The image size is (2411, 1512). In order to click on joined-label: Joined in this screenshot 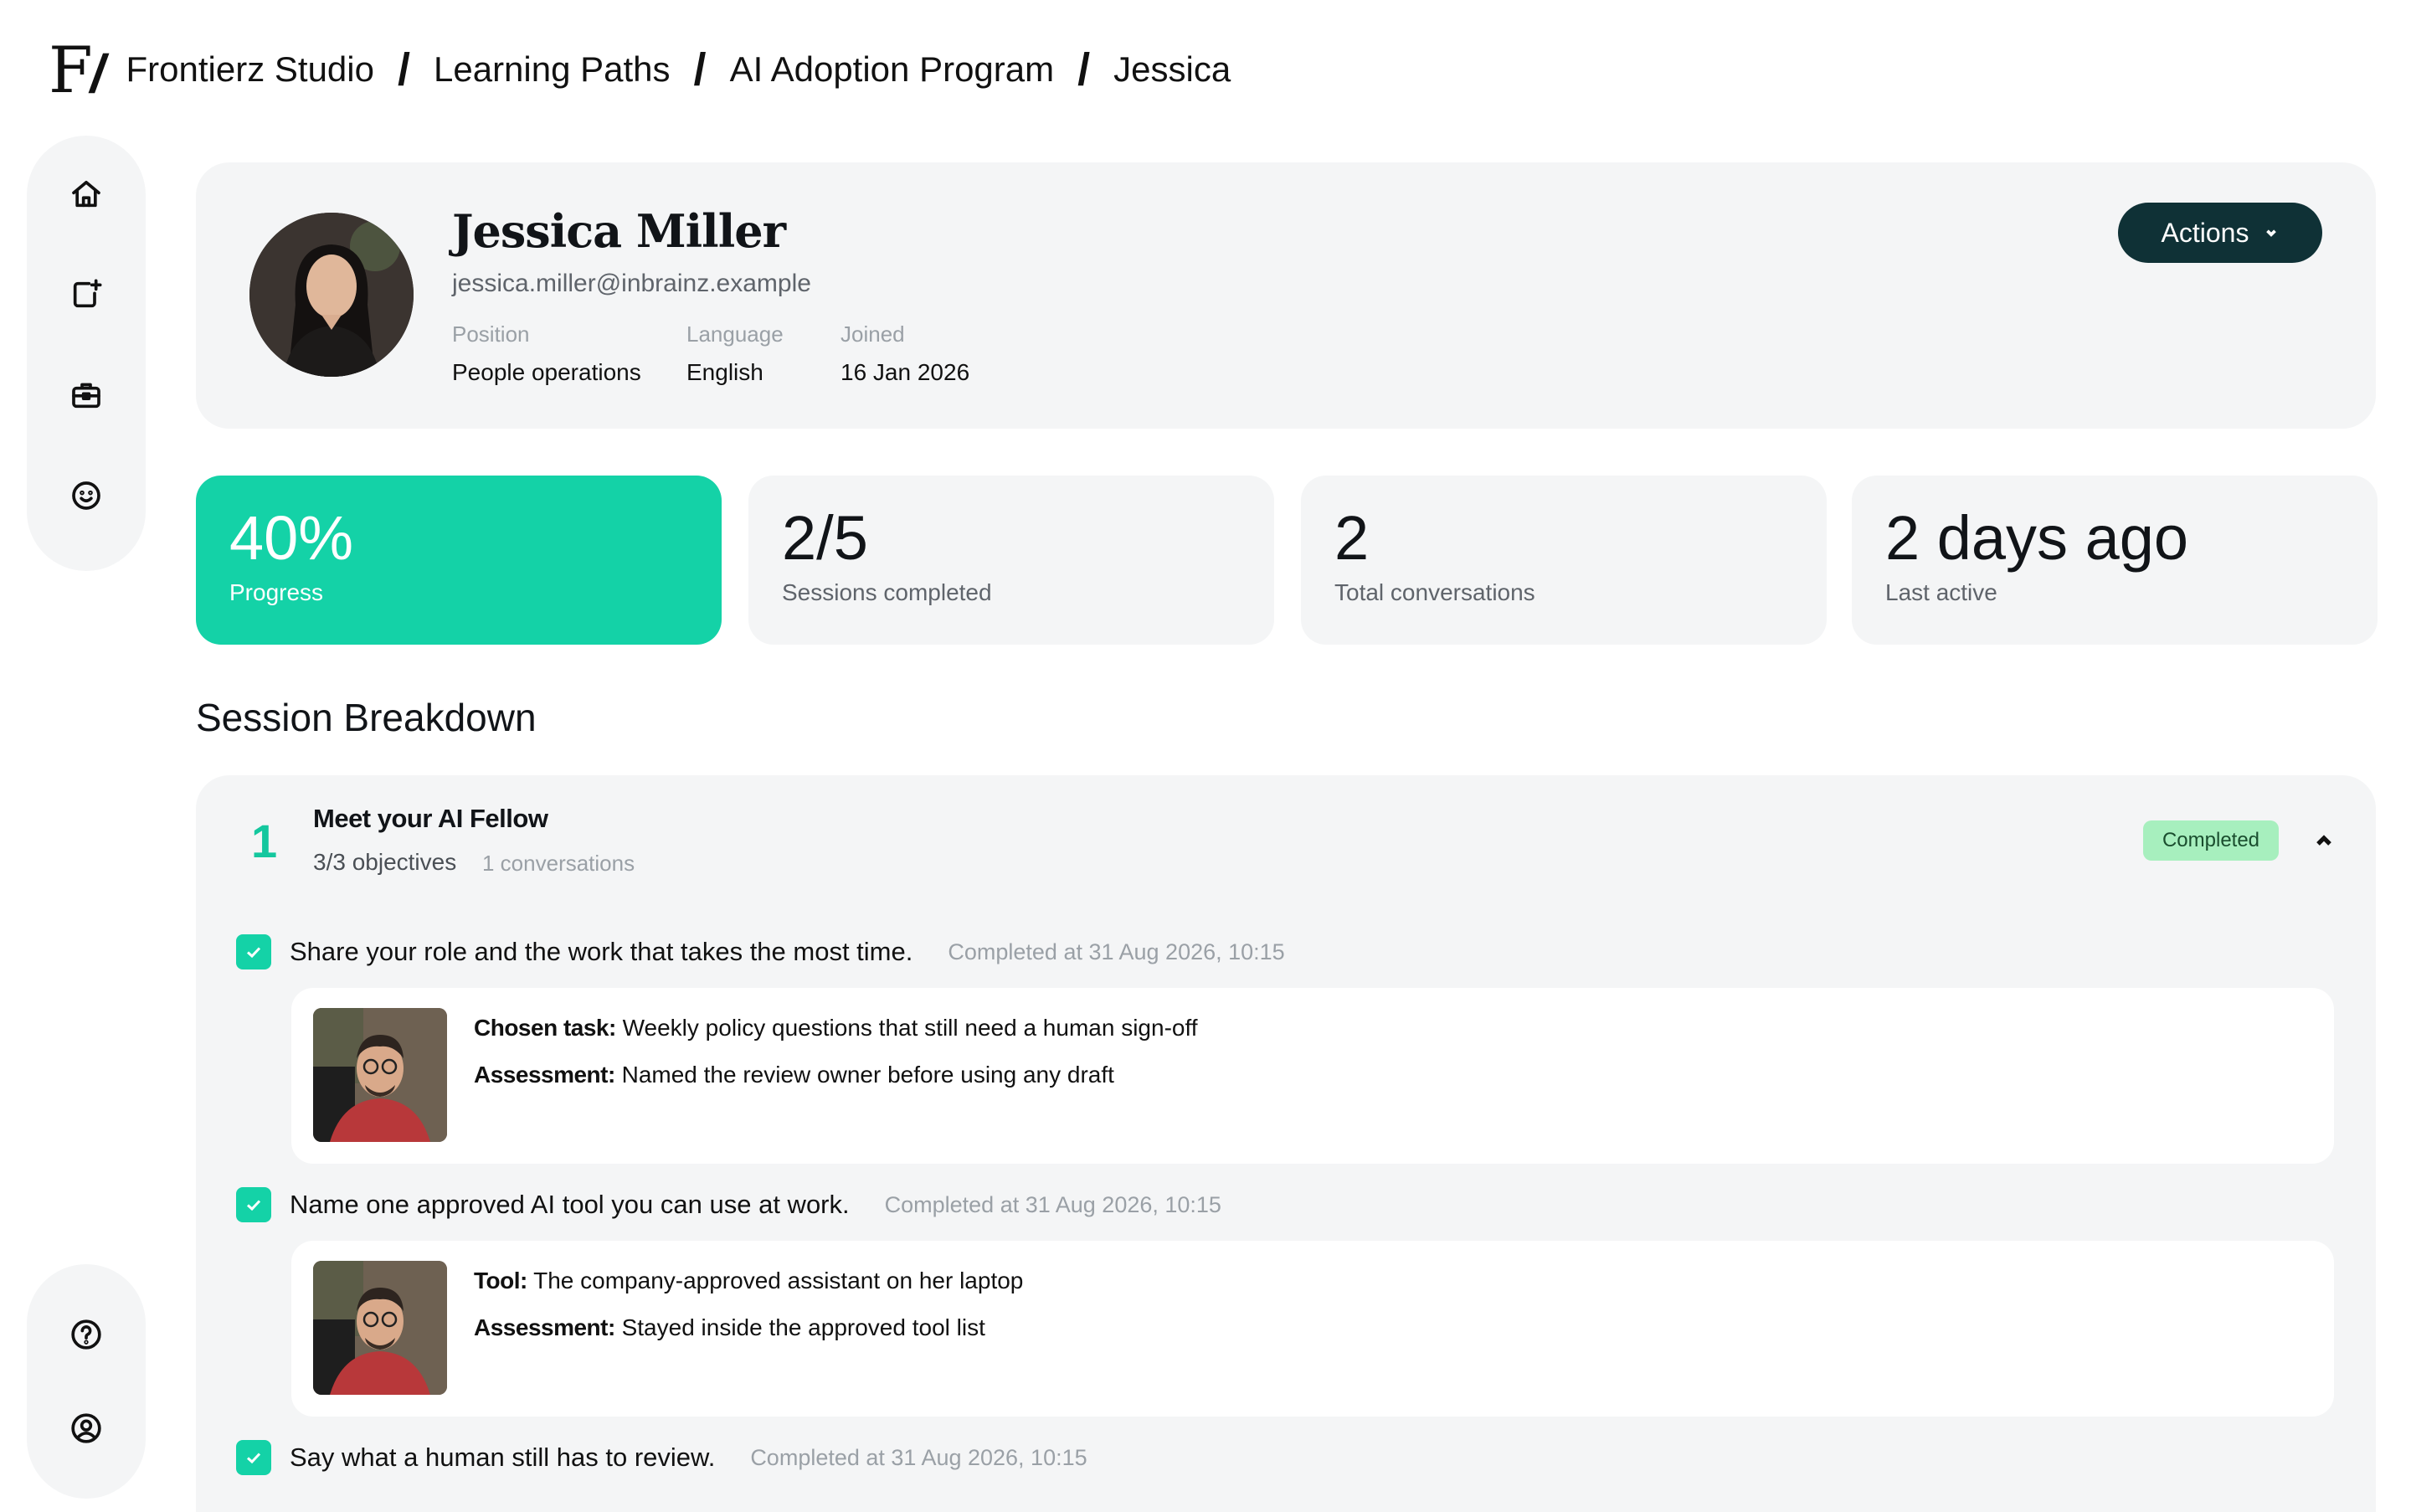, I will do `click(873, 334)`.